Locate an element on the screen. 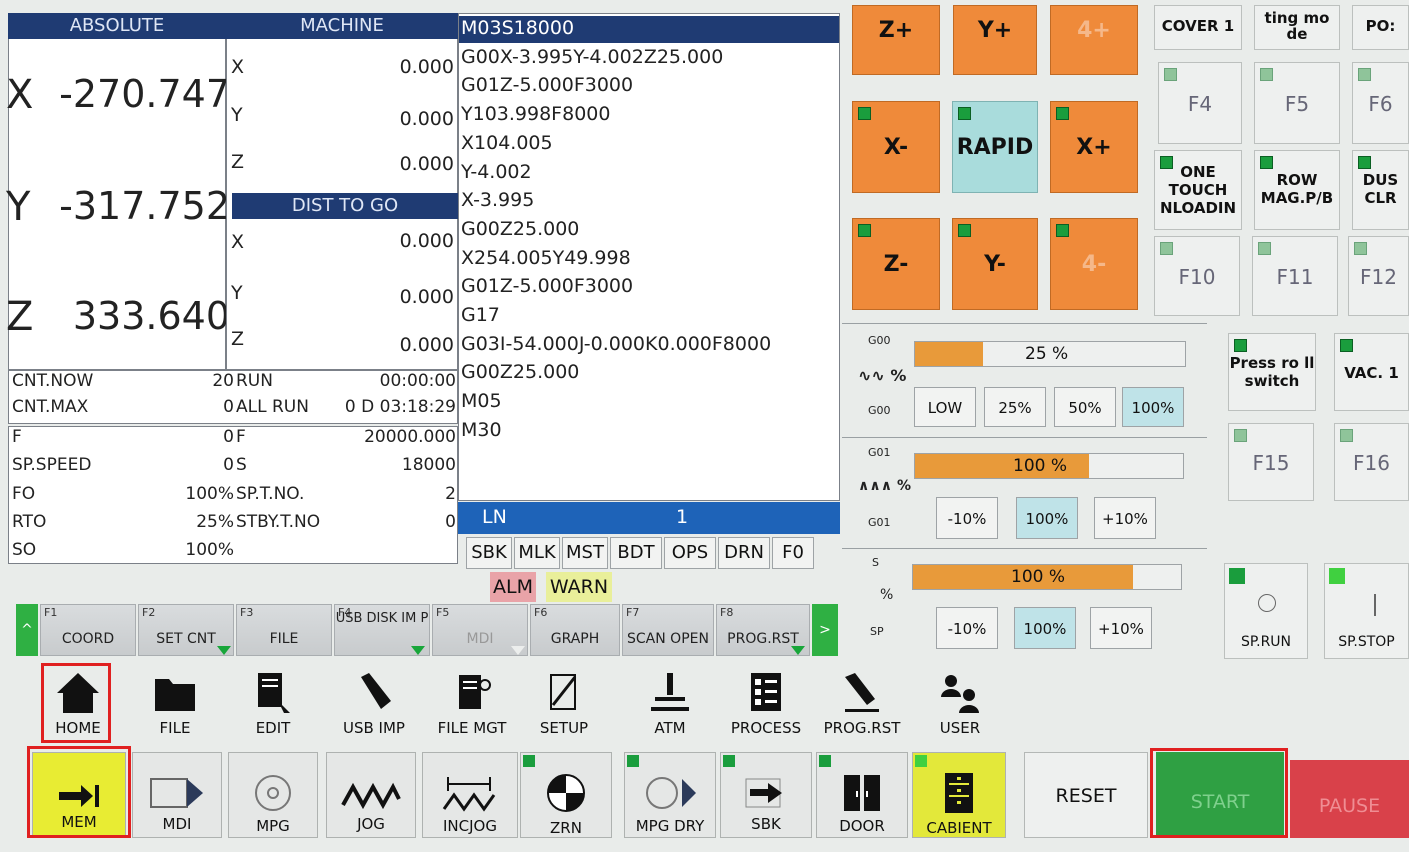  mode-mdi-button: MDI is located at coordinates (177, 795).